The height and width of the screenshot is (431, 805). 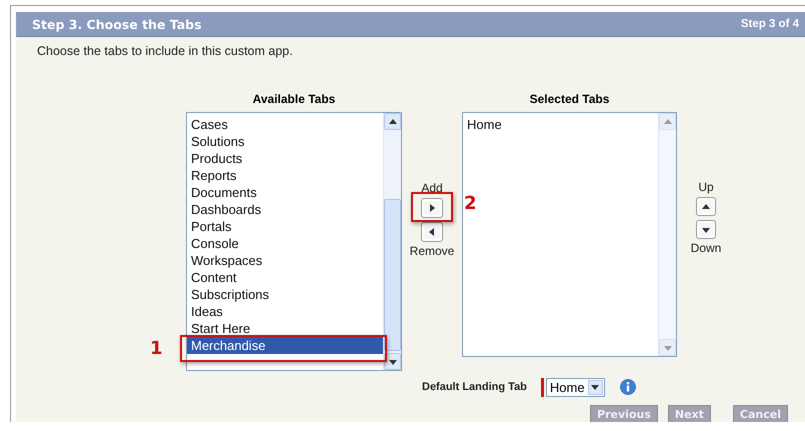 What do you see at coordinates (628, 387) in the screenshot?
I see `info-icon` at bounding box center [628, 387].